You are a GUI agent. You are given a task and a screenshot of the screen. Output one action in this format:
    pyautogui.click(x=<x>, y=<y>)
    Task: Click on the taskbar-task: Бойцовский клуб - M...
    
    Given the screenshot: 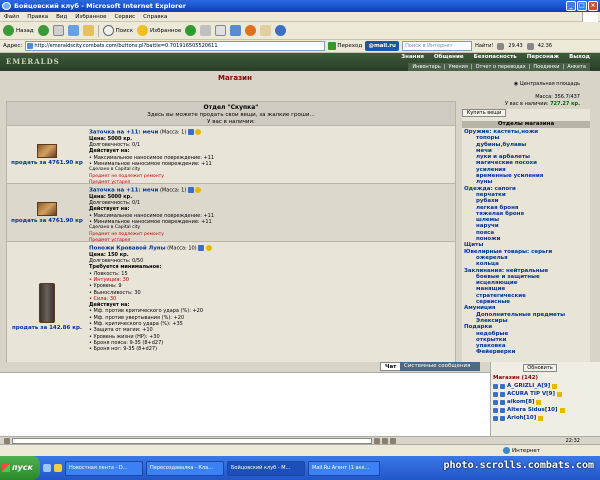 What is the action you would take?
    pyautogui.click(x=266, y=468)
    